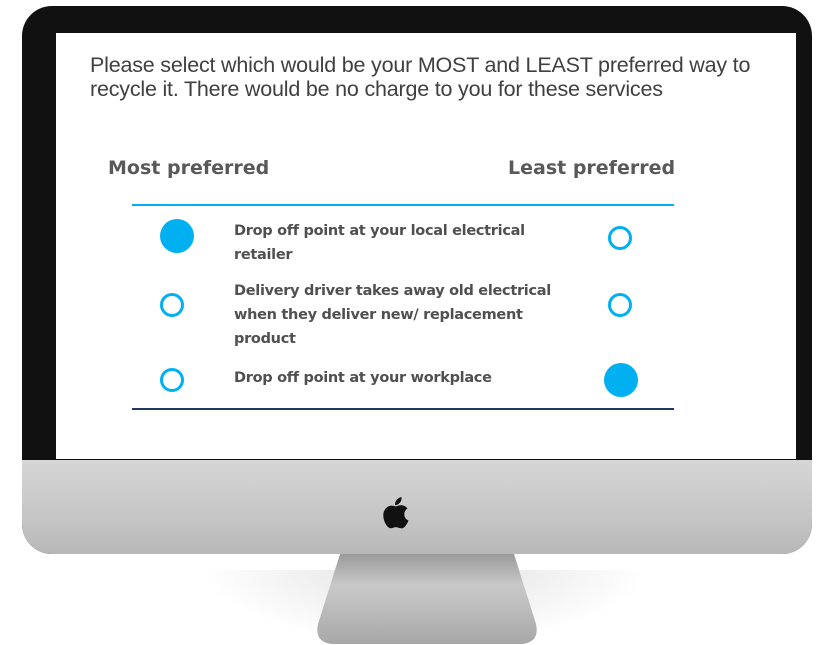  I want to click on bottom-divider, so click(403, 409).